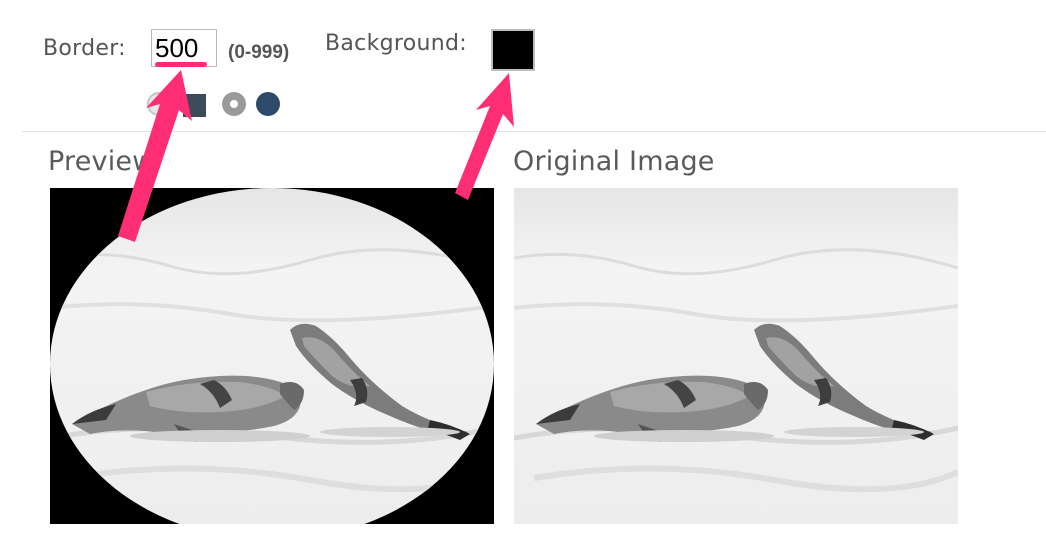  I want to click on border-label: Border:, so click(84, 48).